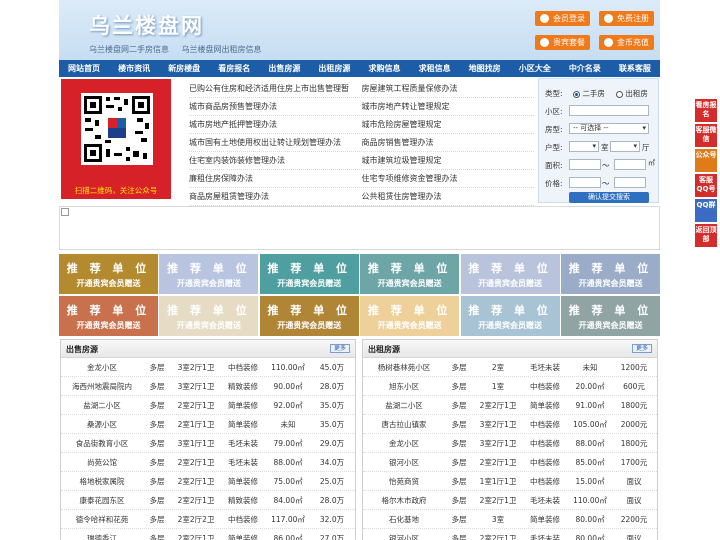  What do you see at coordinates (275, 178) in the screenshot?
I see `news-link: 廉租住房保障办法` at bounding box center [275, 178].